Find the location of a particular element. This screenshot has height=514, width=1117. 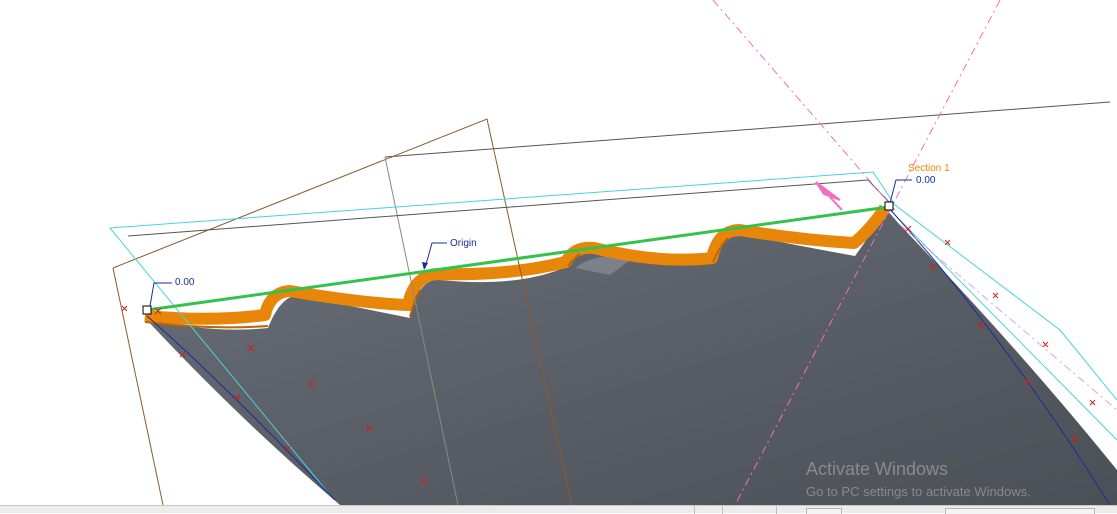

end-point-handle is located at coordinates (889, 206).